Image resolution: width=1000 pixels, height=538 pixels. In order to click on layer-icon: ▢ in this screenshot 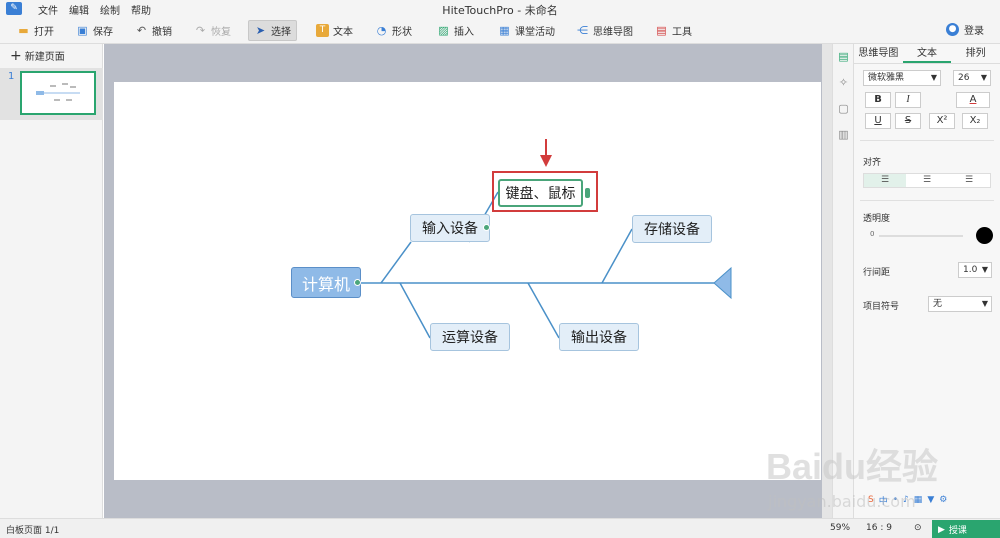, I will do `click(843, 108)`.